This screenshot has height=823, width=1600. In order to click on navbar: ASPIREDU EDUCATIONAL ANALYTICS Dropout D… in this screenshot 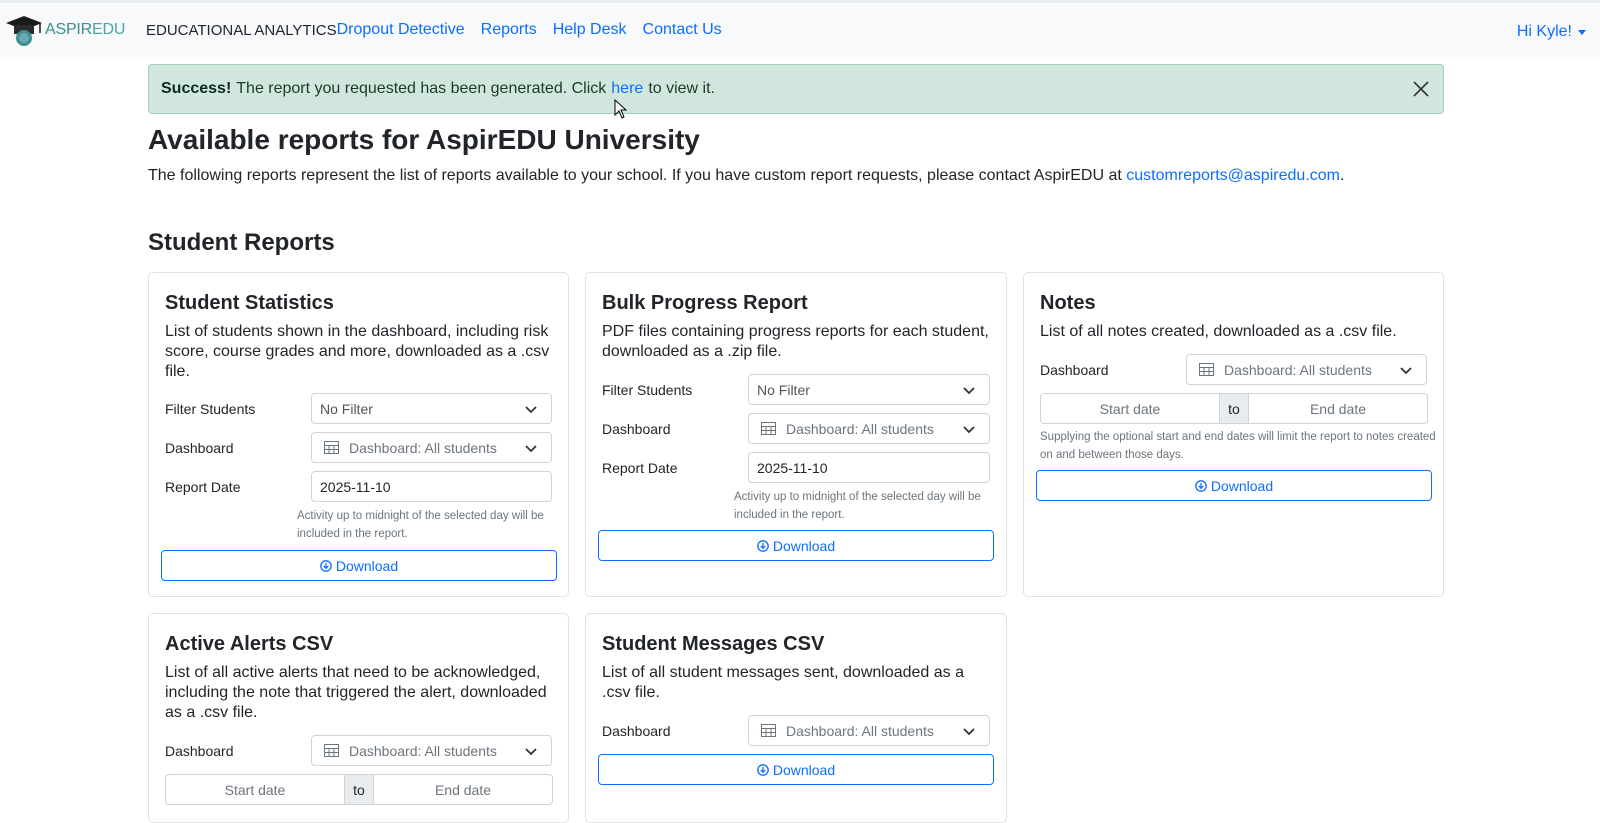, I will do `click(800, 30)`.